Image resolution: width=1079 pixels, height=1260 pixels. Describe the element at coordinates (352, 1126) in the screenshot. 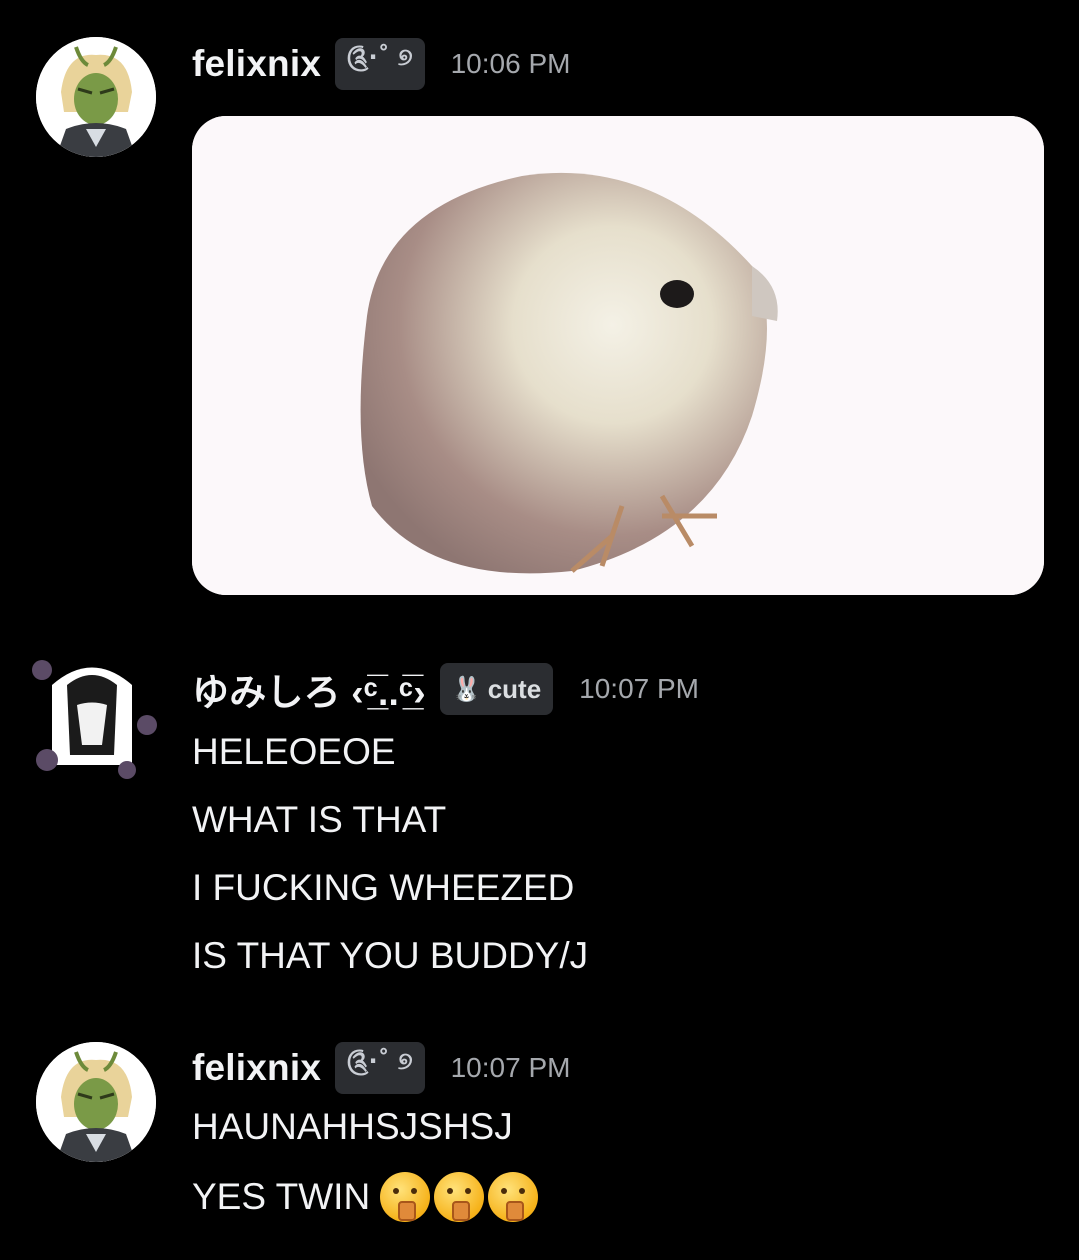

I see `message-text: HAUNAHHSJSHSJ` at that location.